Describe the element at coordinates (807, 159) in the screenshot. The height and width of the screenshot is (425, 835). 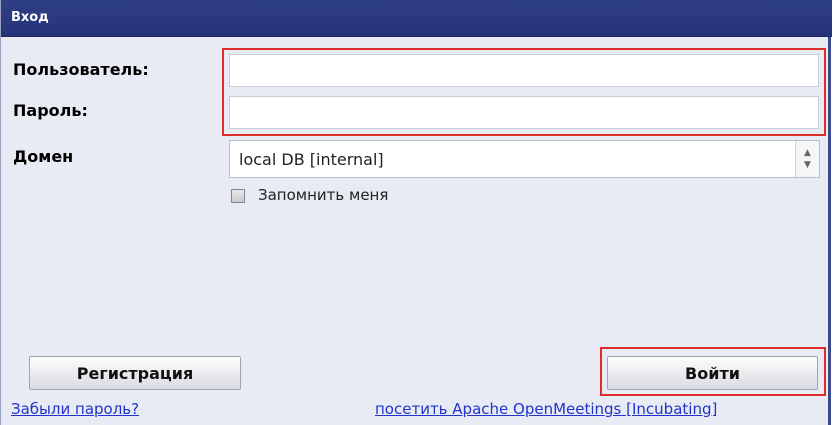
I see `up-down-arrows-icon: ▲ ▼` at that location.